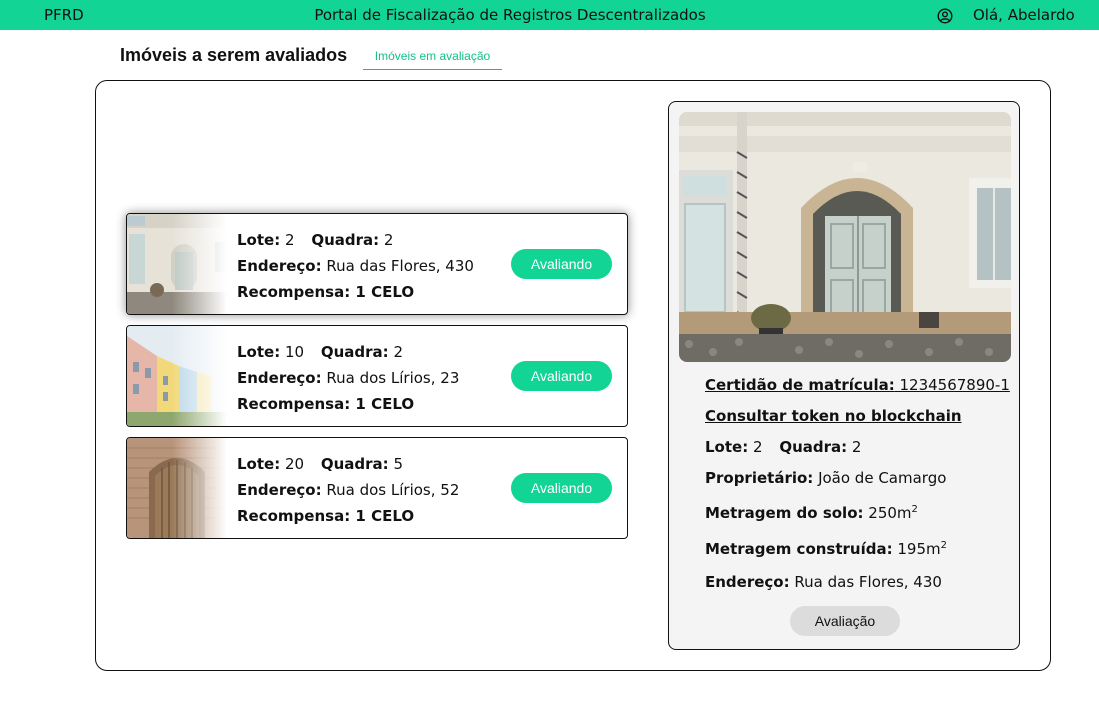 Image resolution: width=1099 pixels, height=724 pixels. What do you see at coordinates (856, 447) in the screenshot?
I see `detail-quadra-value: 2` at bounding box center [856, 447].